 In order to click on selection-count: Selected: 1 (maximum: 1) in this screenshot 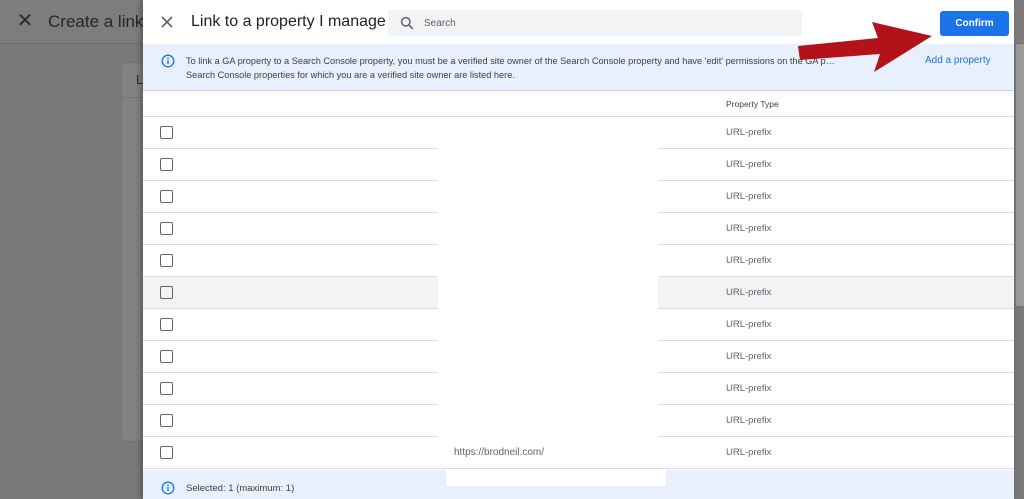, I will do `click(240, 488)`.